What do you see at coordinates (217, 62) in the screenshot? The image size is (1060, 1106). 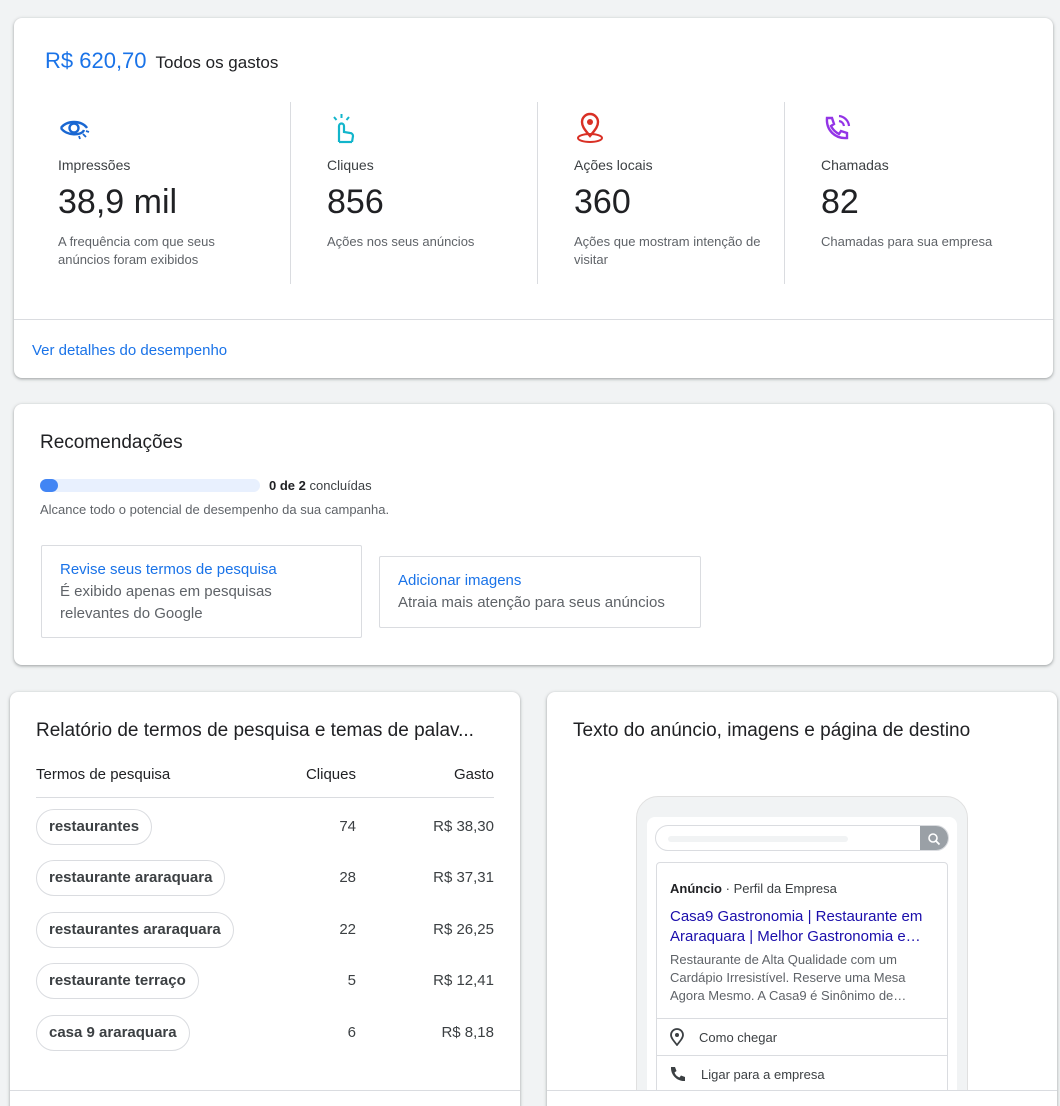 I see `spend-label: Todos os gastos` at bounding box center [217, 62].